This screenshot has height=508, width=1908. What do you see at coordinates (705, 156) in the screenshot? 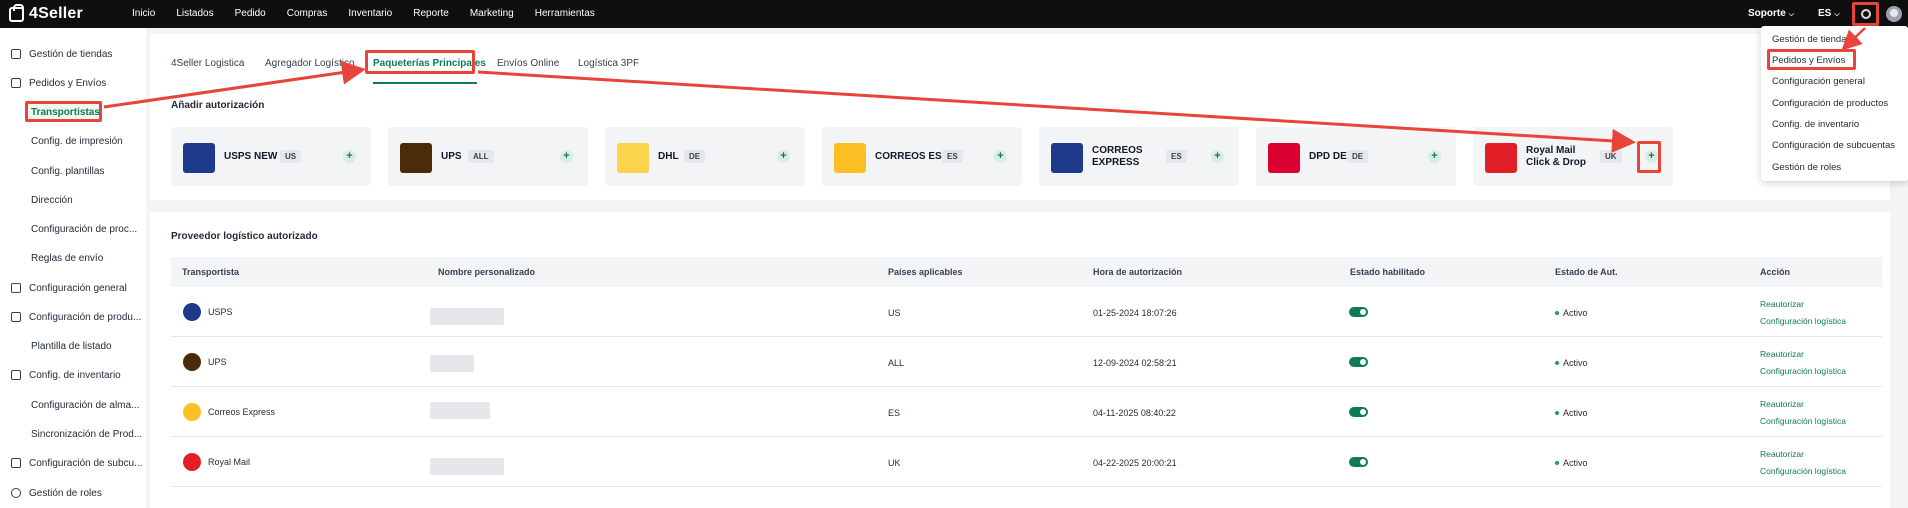
I see `carrier-card-dhl: DHL DE +` at bounding box center [705, 156].